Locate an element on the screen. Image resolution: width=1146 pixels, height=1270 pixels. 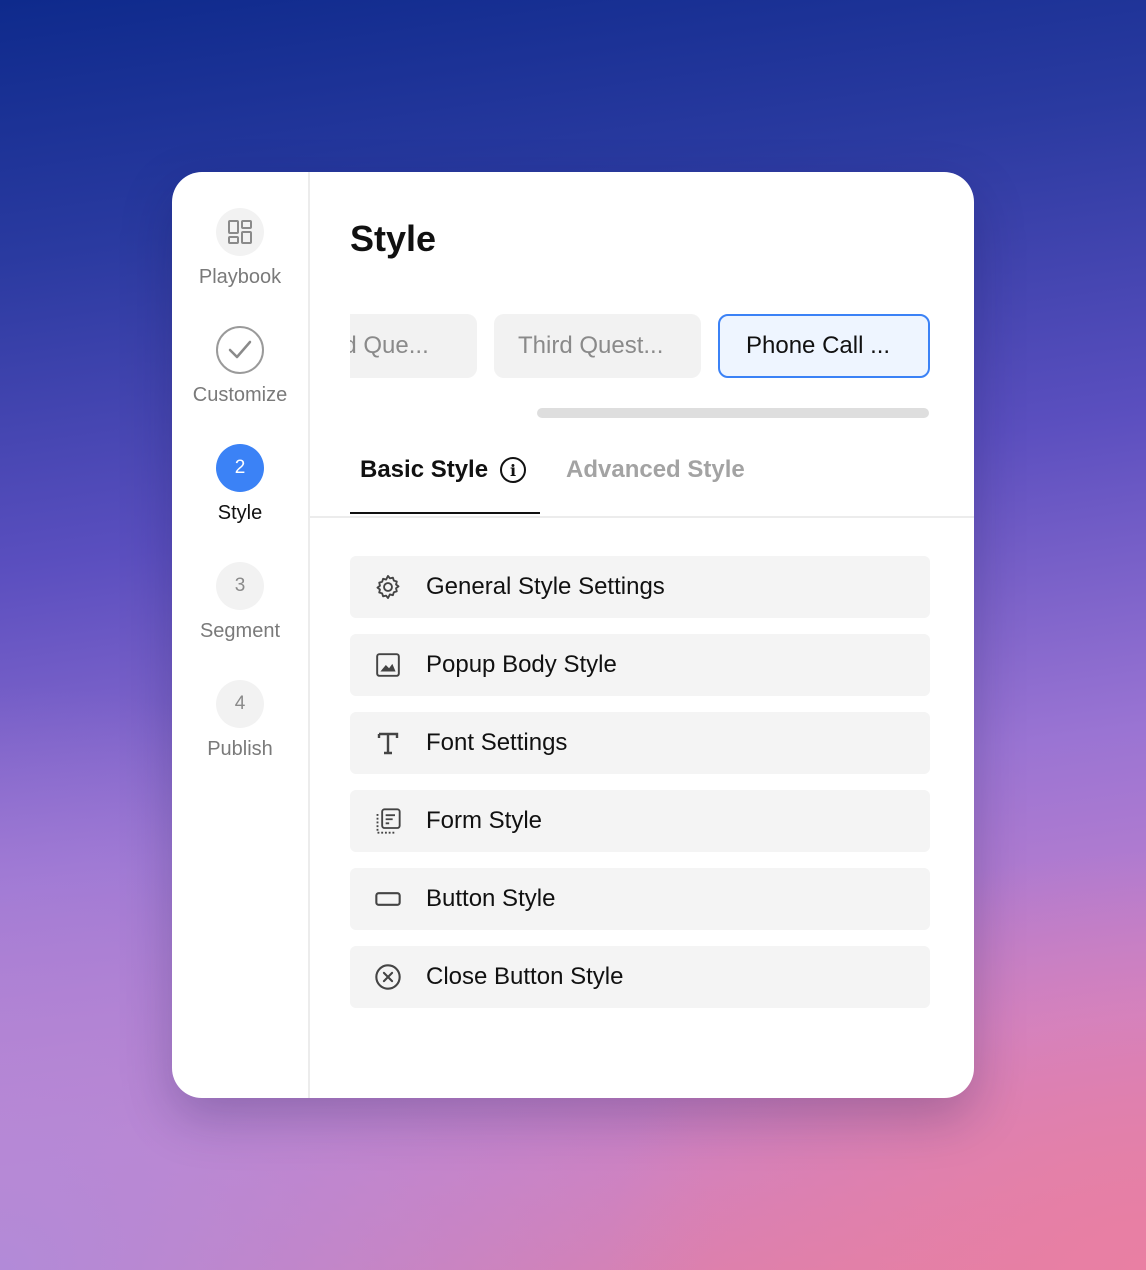
text-icon is located at coordinates (388, 743).